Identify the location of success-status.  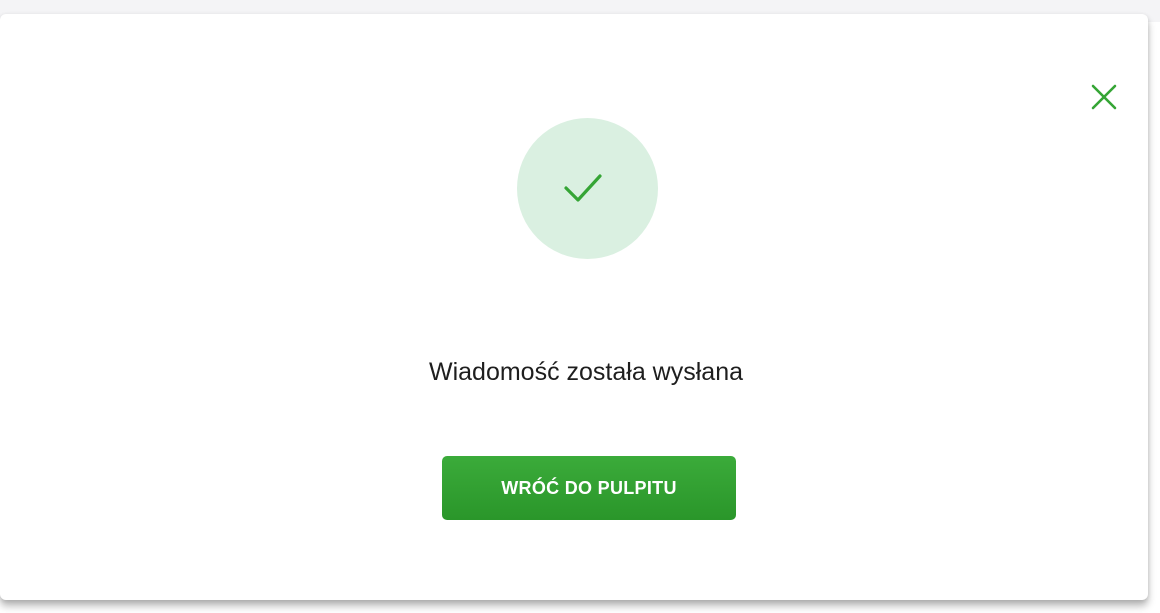
(587, 188).